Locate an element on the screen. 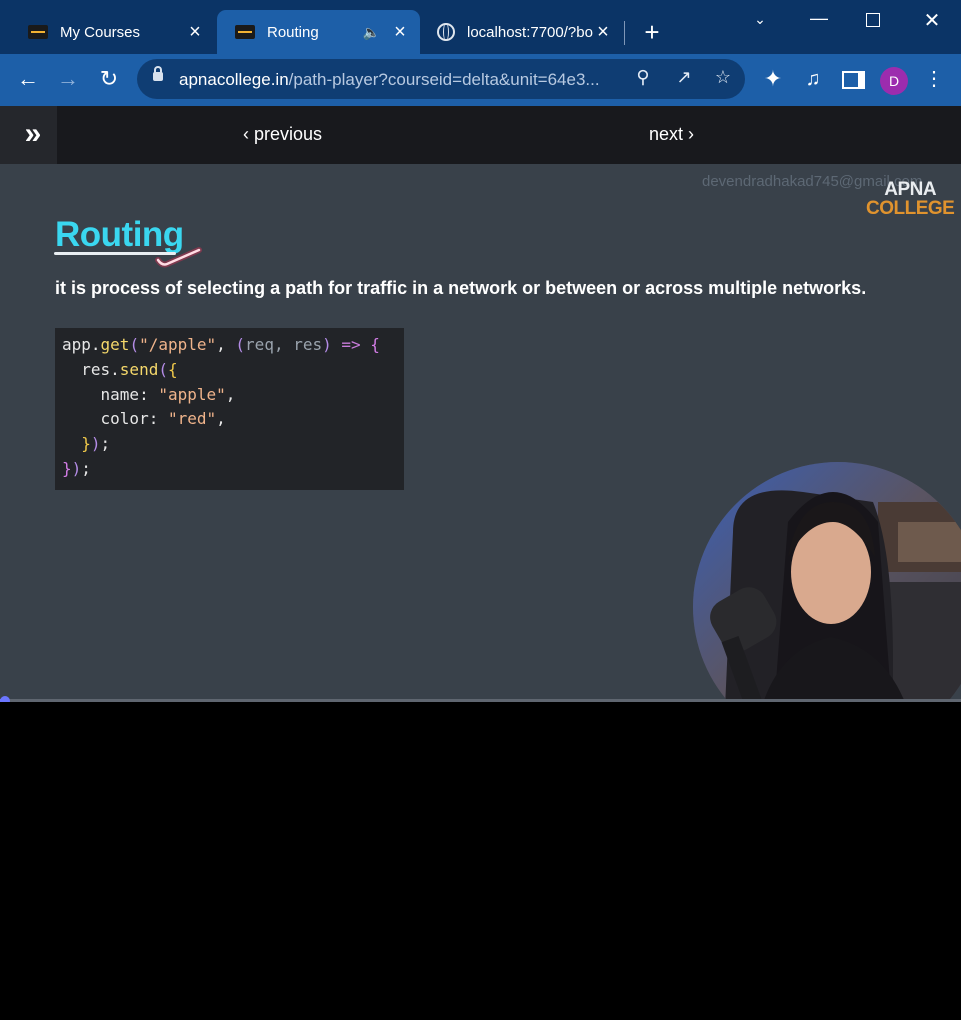 Image resolution: width=961 pixels, height=1020 pixels. share-icon: ↗ is located at coordinates (684, 77).